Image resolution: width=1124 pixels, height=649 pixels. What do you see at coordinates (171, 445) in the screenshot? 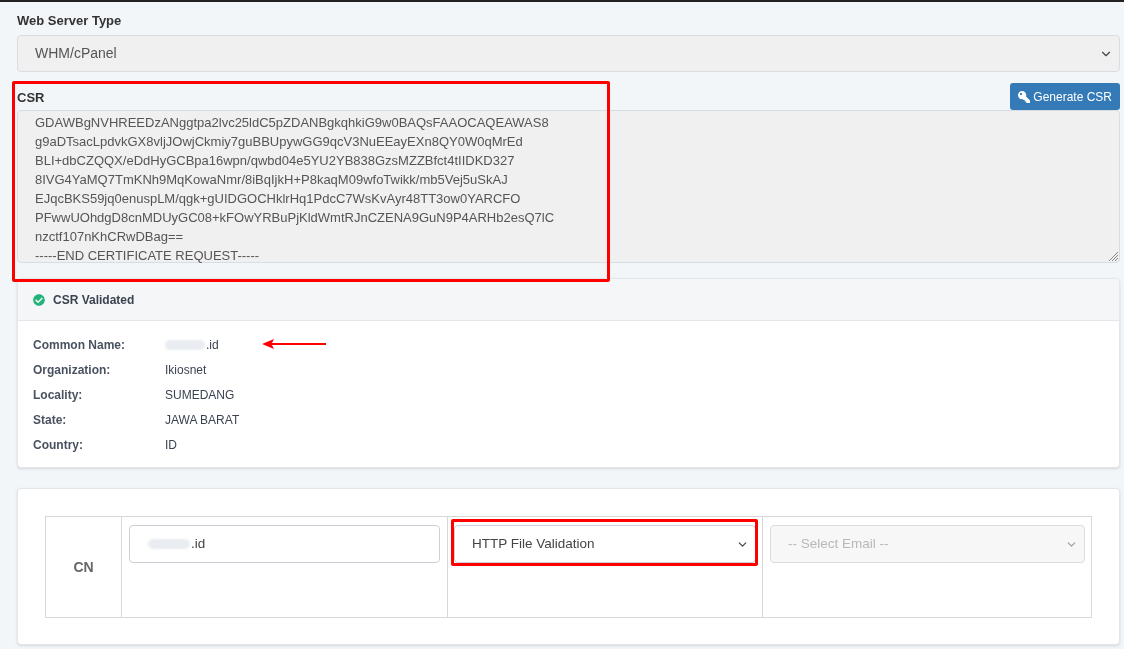
I see `field-value: ID` at bounding box center [171, 445].